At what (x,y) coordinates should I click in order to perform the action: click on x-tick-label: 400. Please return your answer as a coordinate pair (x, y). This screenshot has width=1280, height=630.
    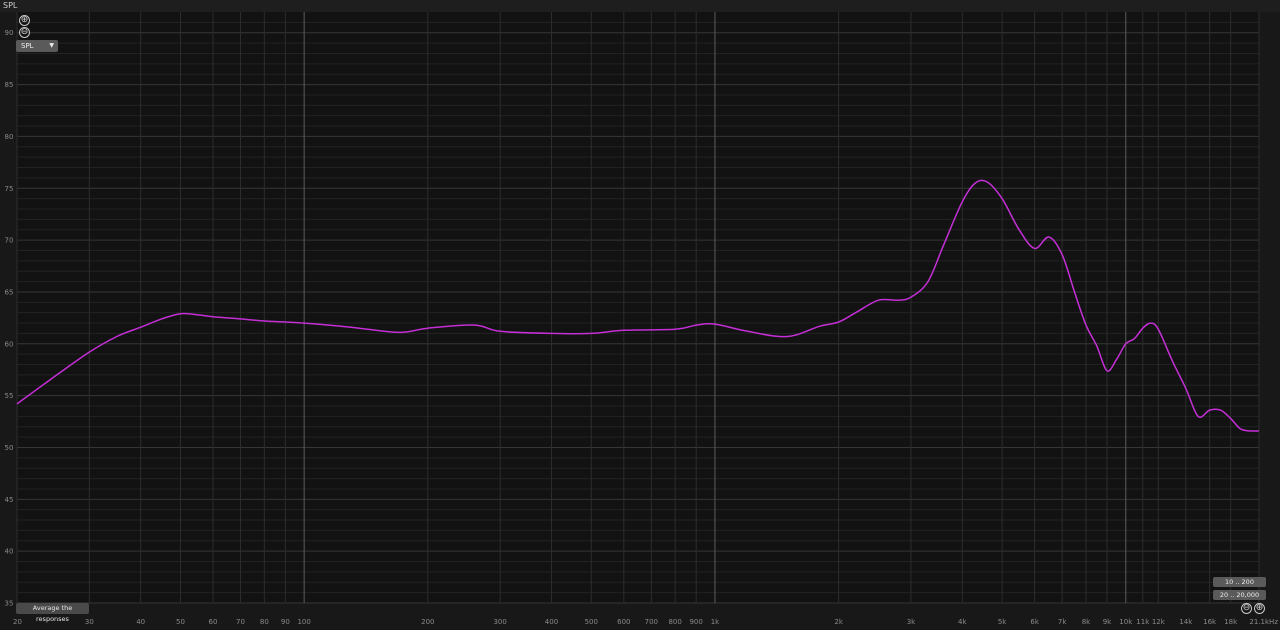
    Looking at the image, I should click on (551, 622).